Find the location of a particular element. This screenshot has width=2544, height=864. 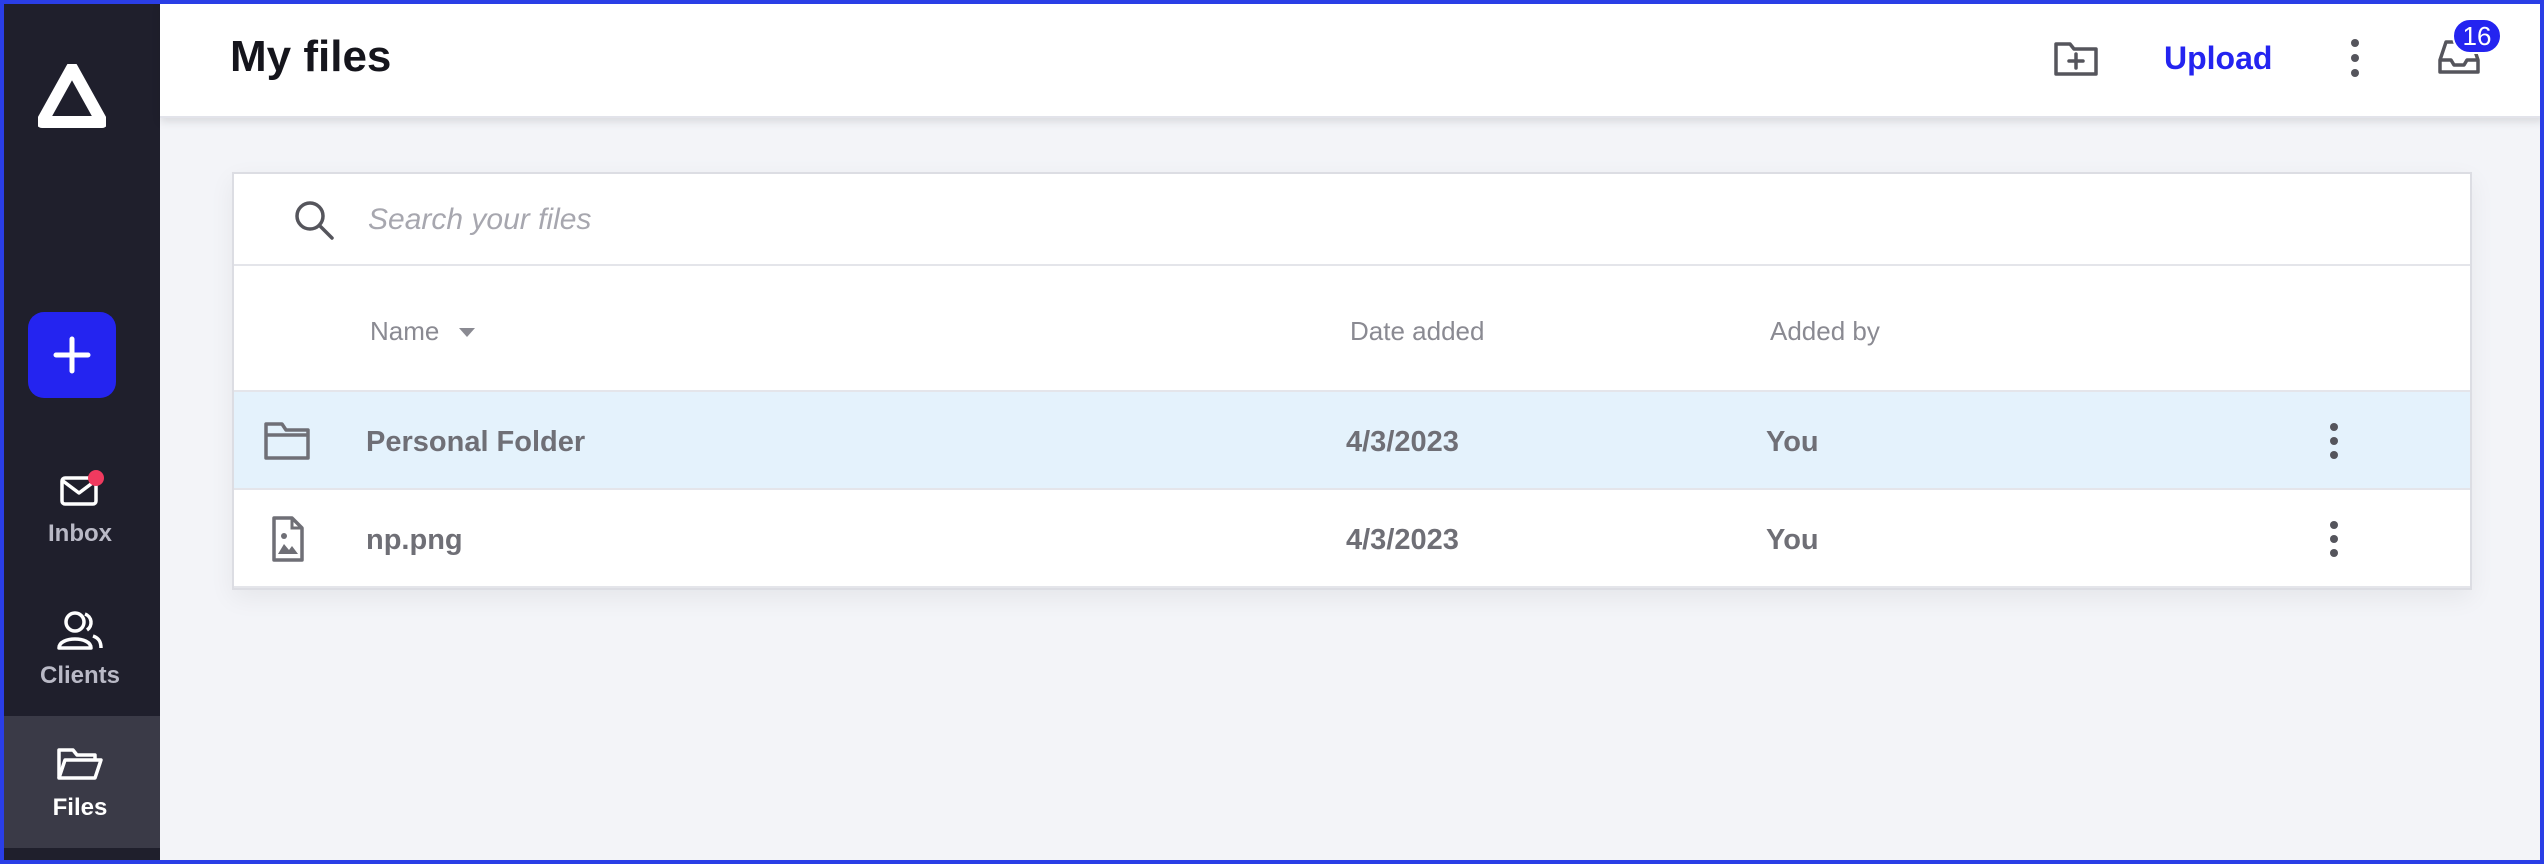

sidebar-item-label: Files is located at coordinates (80, 807).